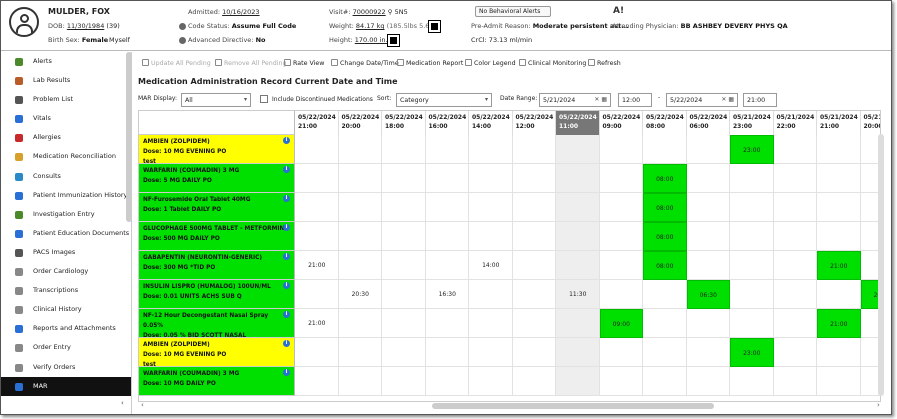 The width and height of the screenshot is (897, 419). I want to click on sort-select: Category ▾, so click(444, 100).